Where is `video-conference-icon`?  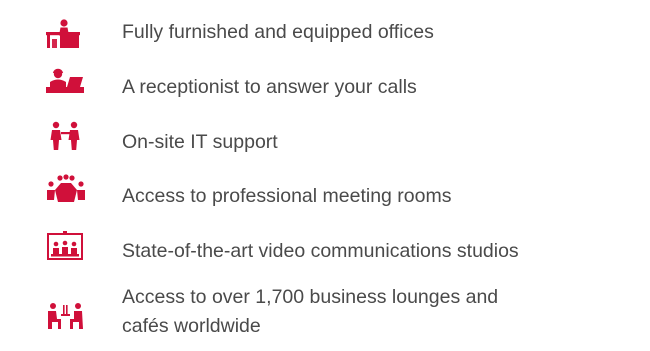 video-conference-icon is located at coordinates (66, 246).